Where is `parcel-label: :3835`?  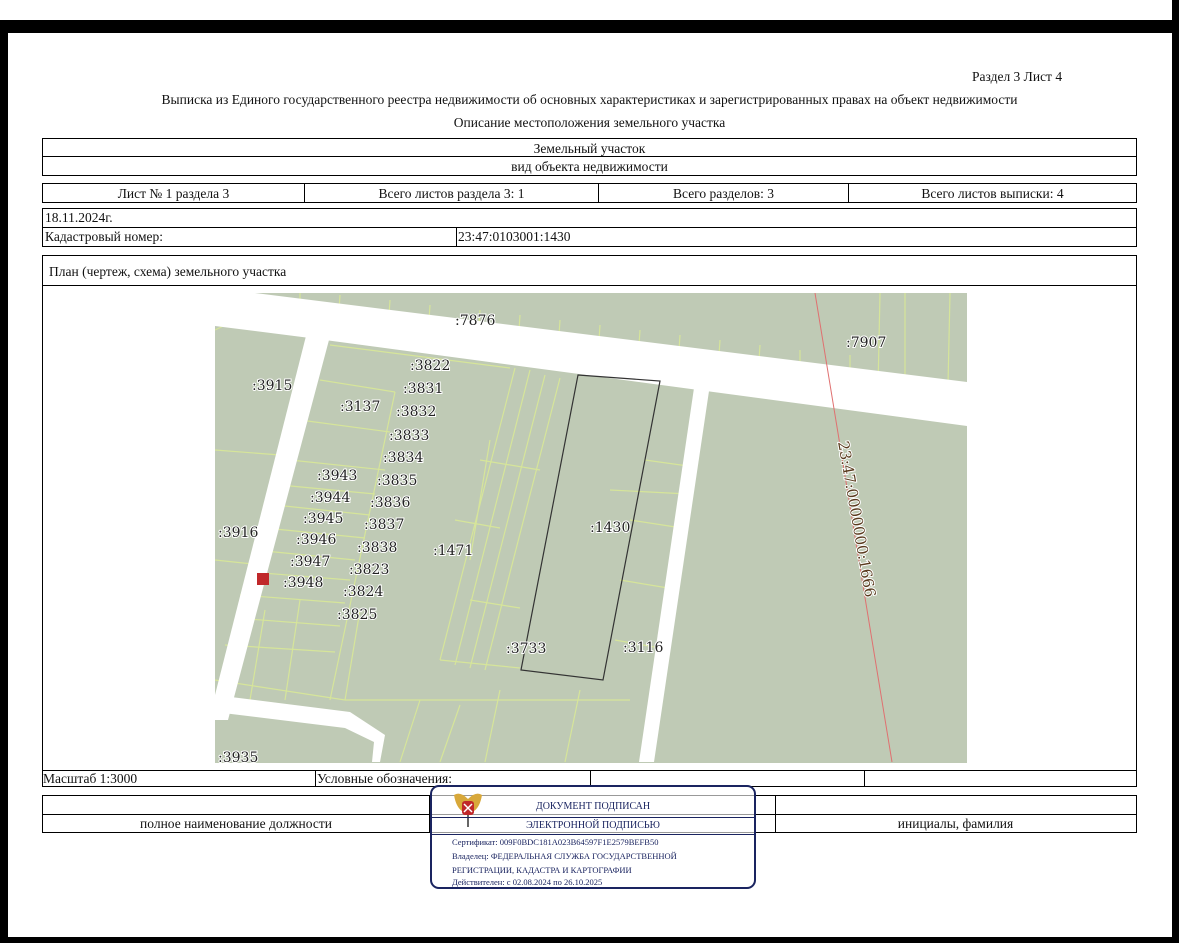 parcel-label: :3835 is located at coordinates (397, 481).